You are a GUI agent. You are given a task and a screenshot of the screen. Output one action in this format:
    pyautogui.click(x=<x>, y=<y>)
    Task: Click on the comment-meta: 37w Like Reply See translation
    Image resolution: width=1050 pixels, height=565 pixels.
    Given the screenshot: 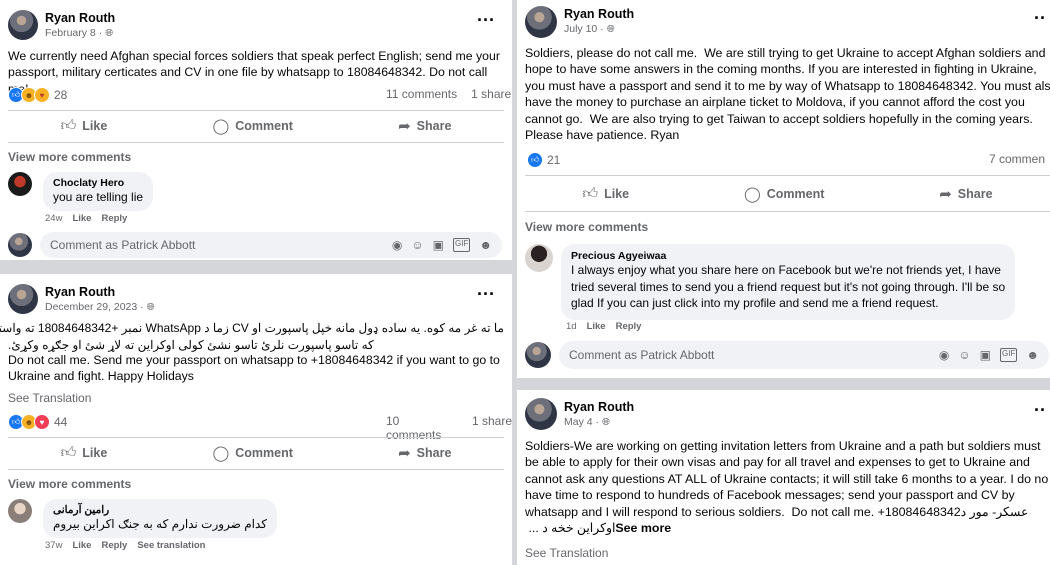 What is the action you would take?
    pyautogui.click(x=125, y=545)
    